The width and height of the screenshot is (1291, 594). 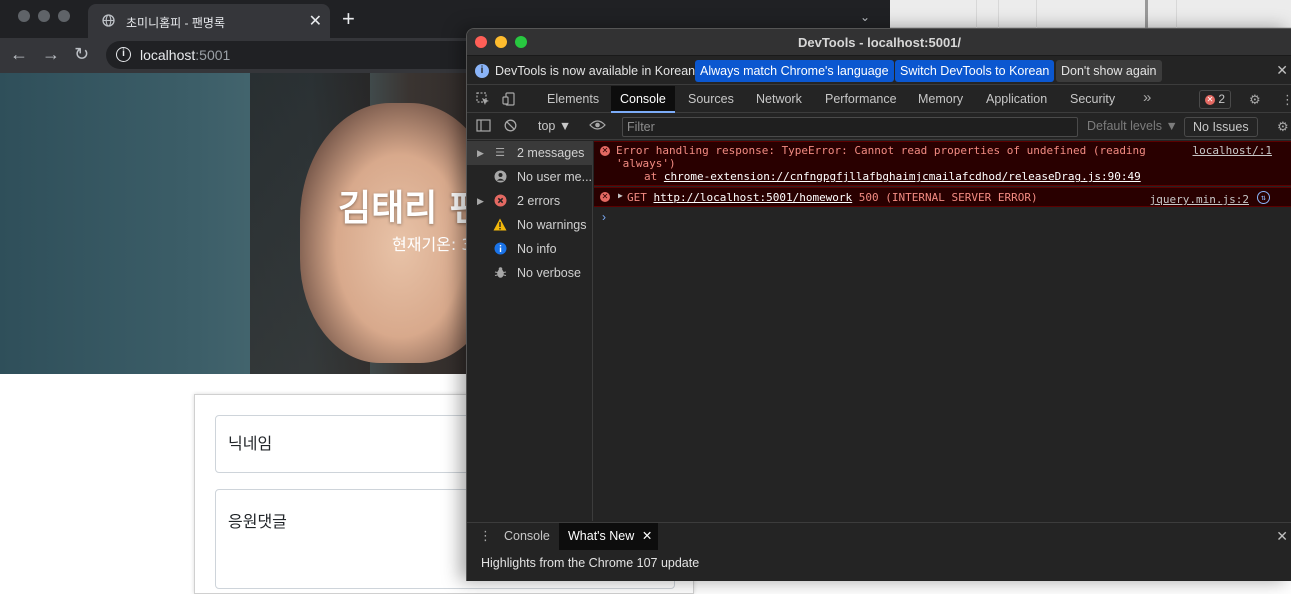 What do you see at coordinates (19, 54) in the screenshot?
I see `back-arrow-icon: ←` at bounding box center [19, 54].